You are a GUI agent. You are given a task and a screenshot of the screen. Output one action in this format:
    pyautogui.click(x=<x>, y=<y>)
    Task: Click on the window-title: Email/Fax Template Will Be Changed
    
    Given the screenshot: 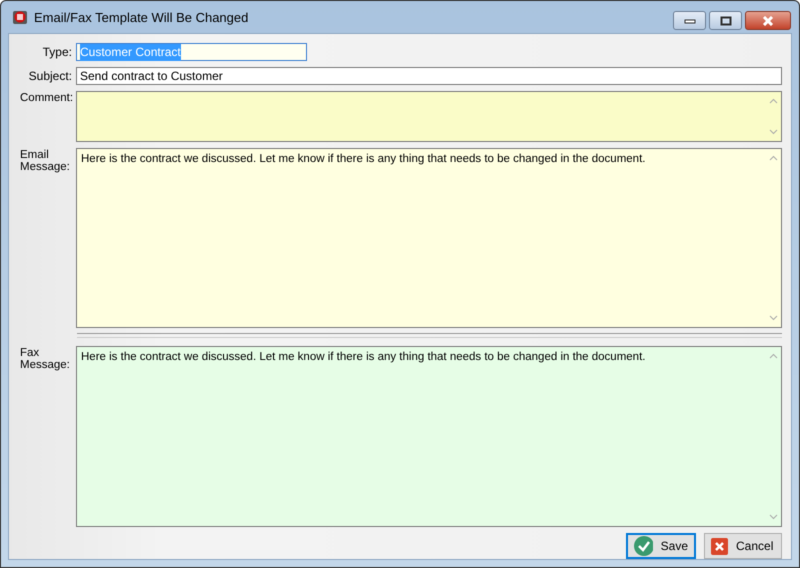 What is the action you would take?
    pyautogui.click(x=141, y=17)
    